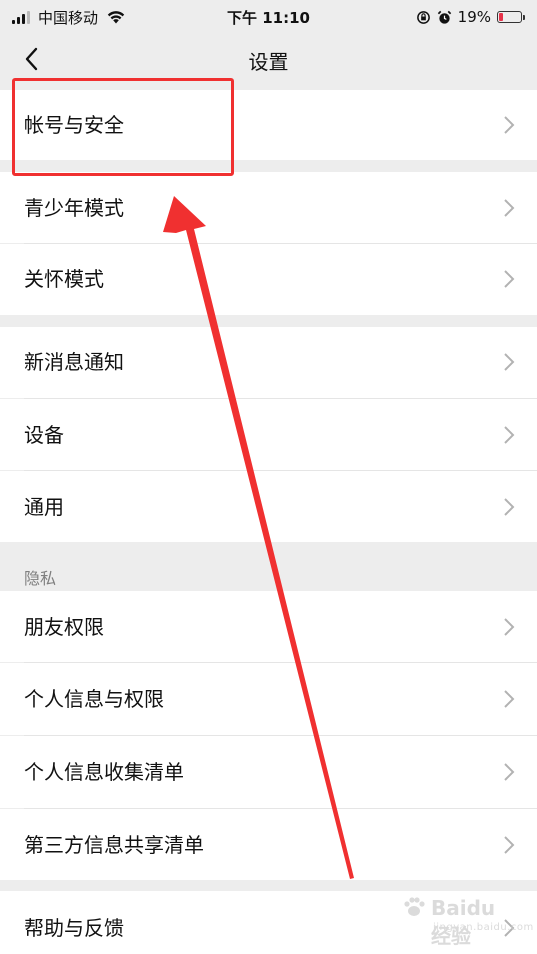 The height and width of the screenshot is (954, 537). Describe the element at coordinates (467, 920) in the screenshot. I see `baidu-jingyan-watermark: Baidu经验 jingyan.baidu.com` at that location.